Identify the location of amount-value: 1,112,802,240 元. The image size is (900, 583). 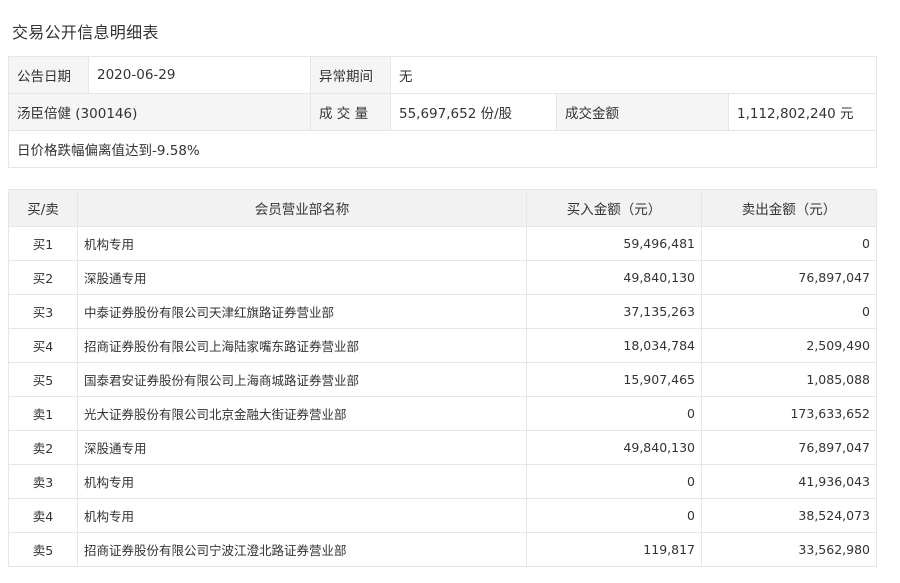
(802, 112).